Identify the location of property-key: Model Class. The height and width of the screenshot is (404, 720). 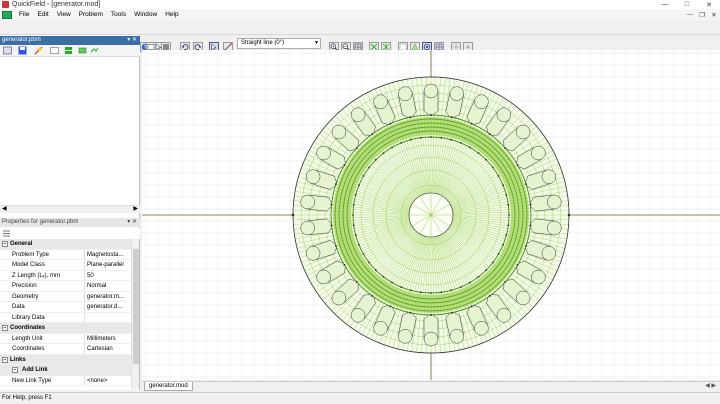
(29, 265).